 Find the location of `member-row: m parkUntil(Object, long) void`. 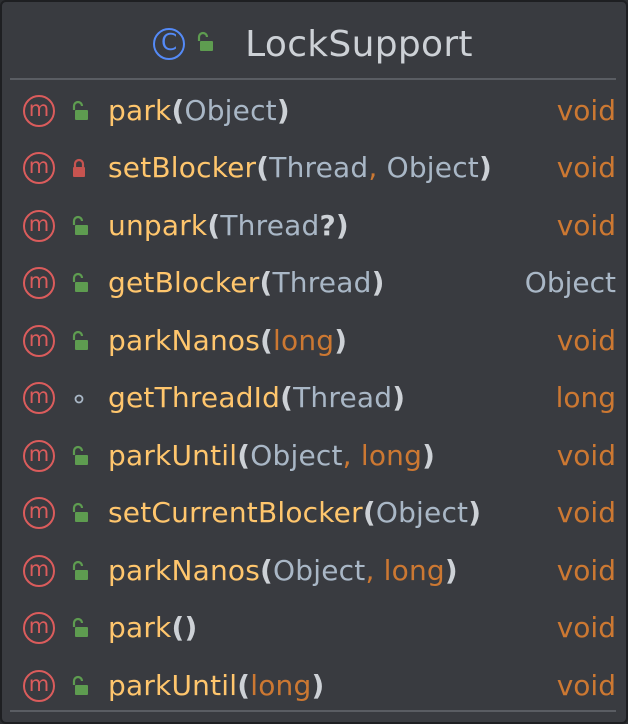

member-row: m parkUntil(Object, long) void is located at coordinates (313, 456).